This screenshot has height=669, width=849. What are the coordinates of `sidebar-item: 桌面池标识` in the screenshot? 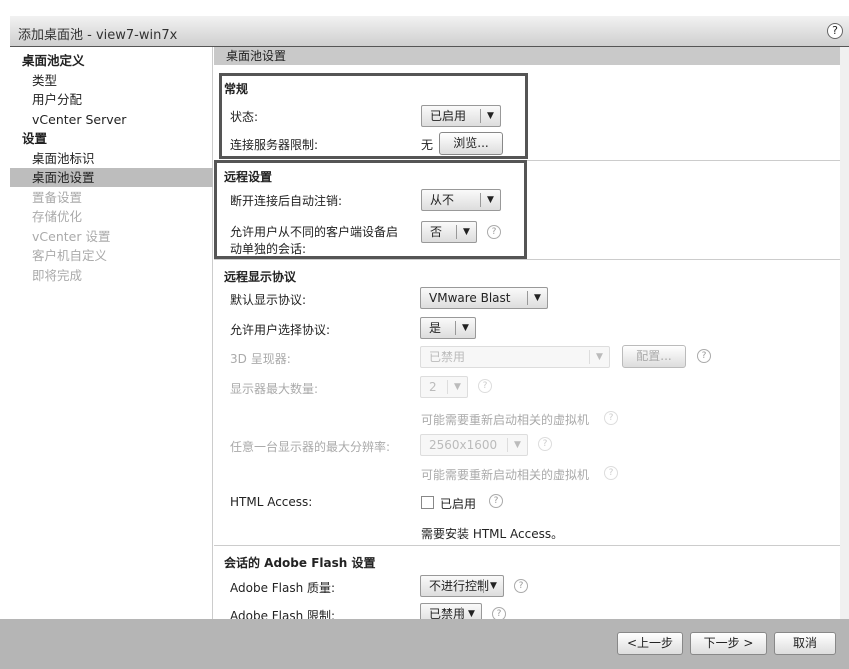 It's located at (111, 158).